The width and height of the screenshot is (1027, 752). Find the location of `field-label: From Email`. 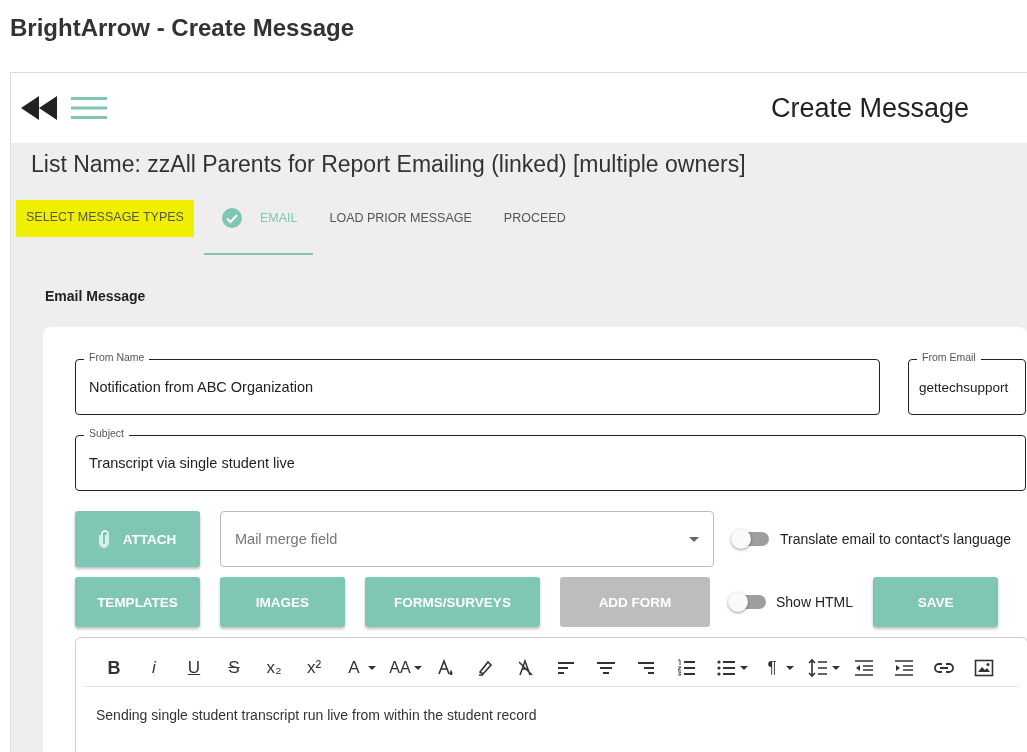

field-label: From Email is located at coordinates (949, 357).